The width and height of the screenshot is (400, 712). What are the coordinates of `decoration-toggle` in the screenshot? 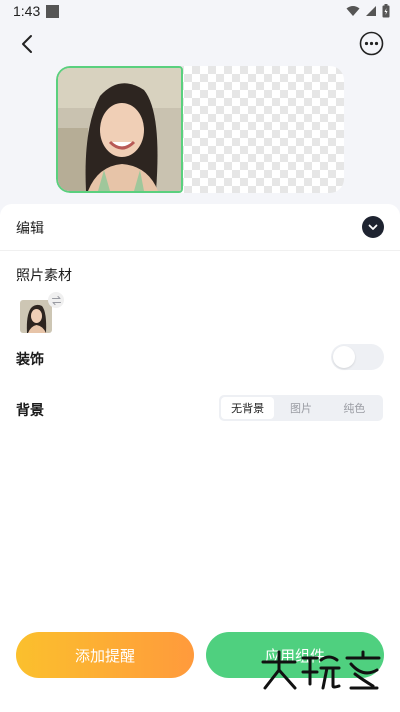 It's located at (357, 357).